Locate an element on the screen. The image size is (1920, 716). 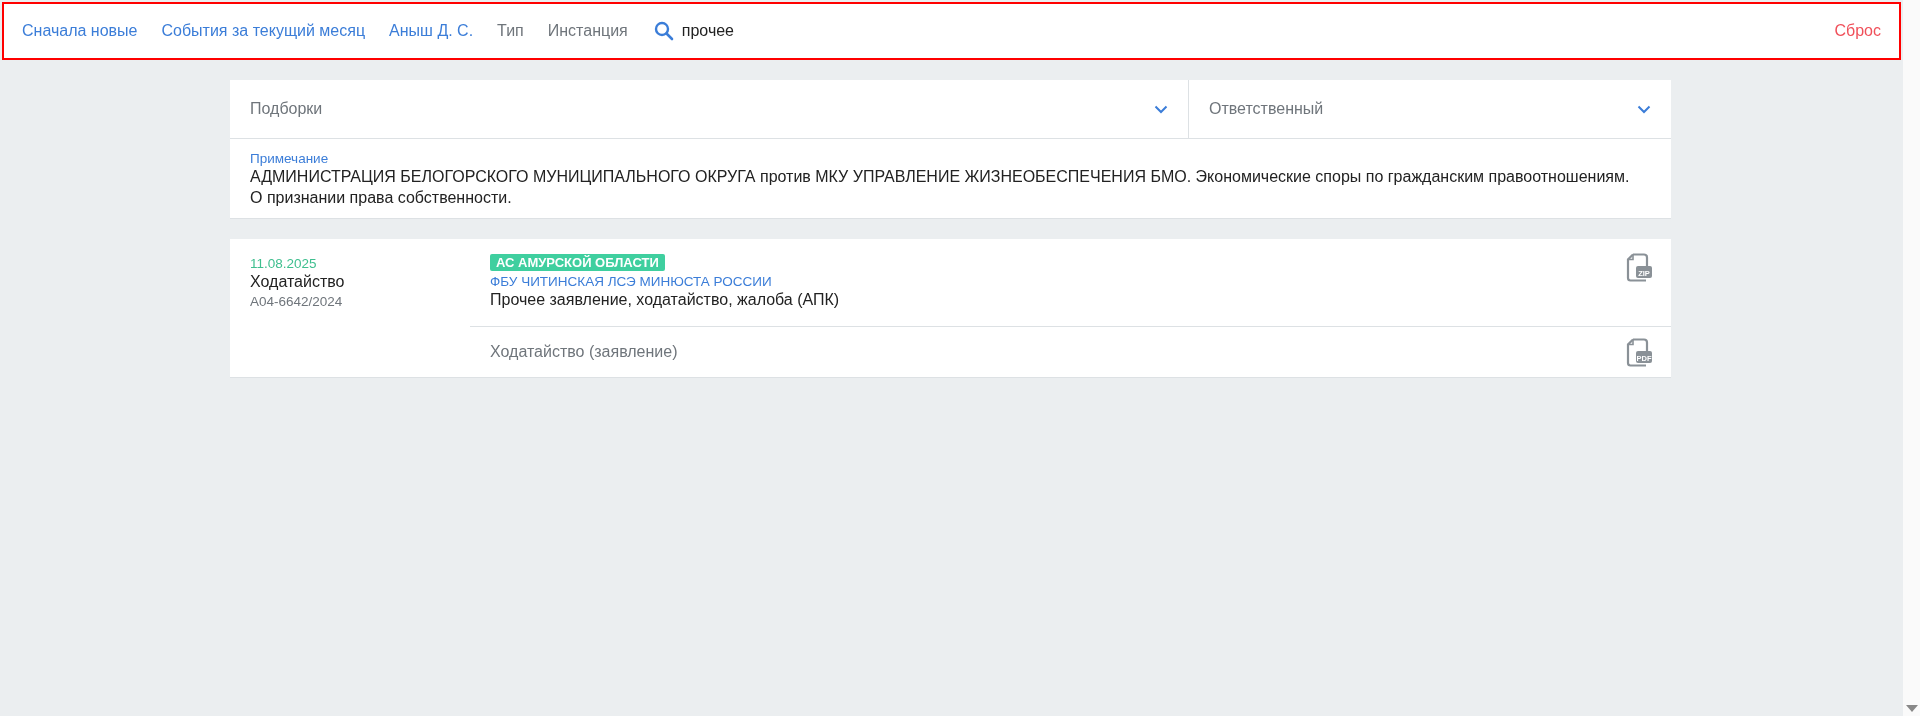
search-icon is located at coordinates (663, 31).